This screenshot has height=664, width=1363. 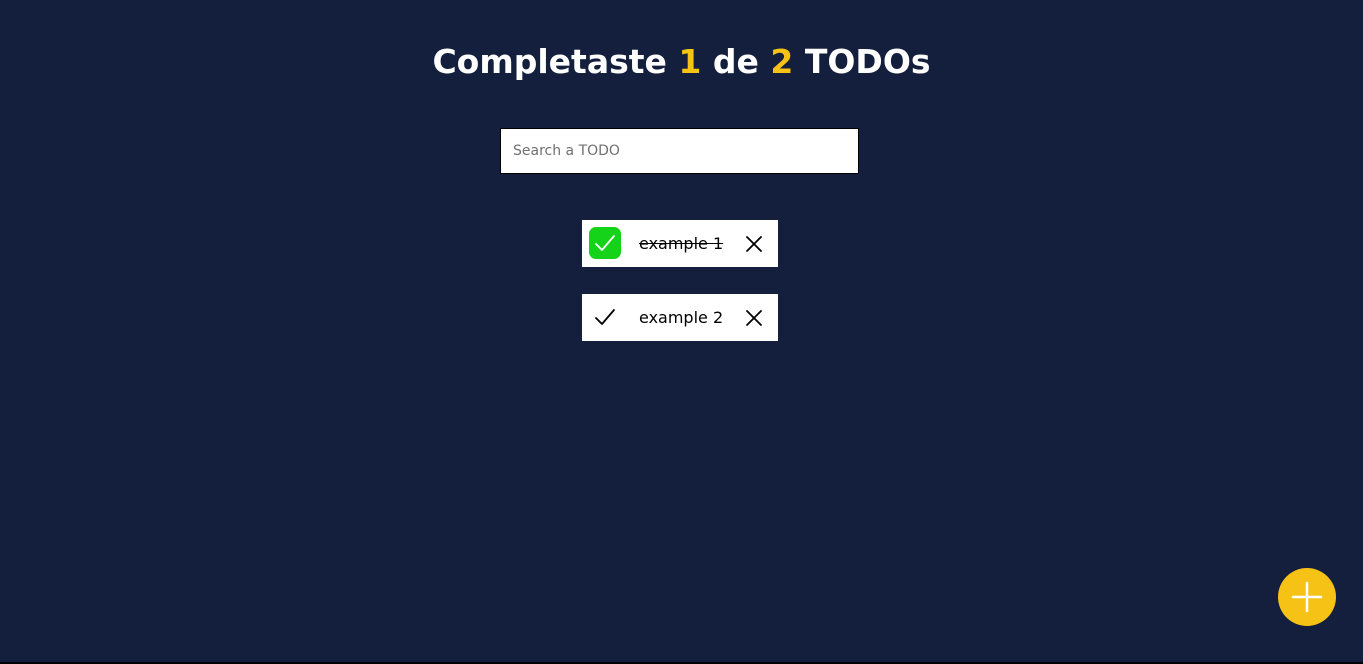 I want to click on todo-counter-title: Completaste 1 de 2 TODOs, so click(x=681, y=62).